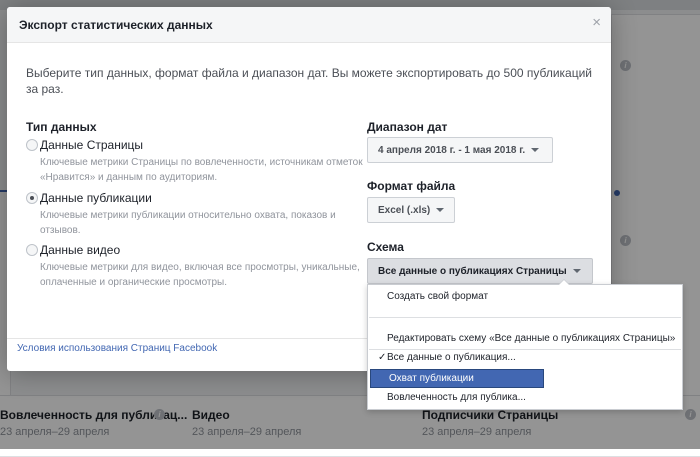 The image size is (700, 457). I want to click on file-format-label: Формат файла, so click(411, 186).